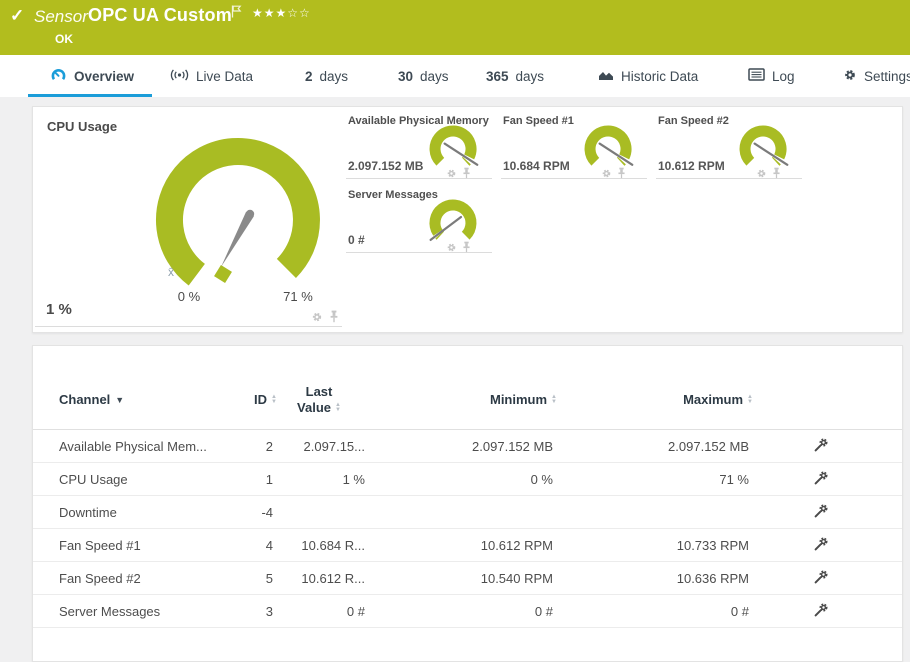  Describe the element at coordinates (225, 399) in the screenshot. I see `column-header-id: ID ▲ ▼` at that location.